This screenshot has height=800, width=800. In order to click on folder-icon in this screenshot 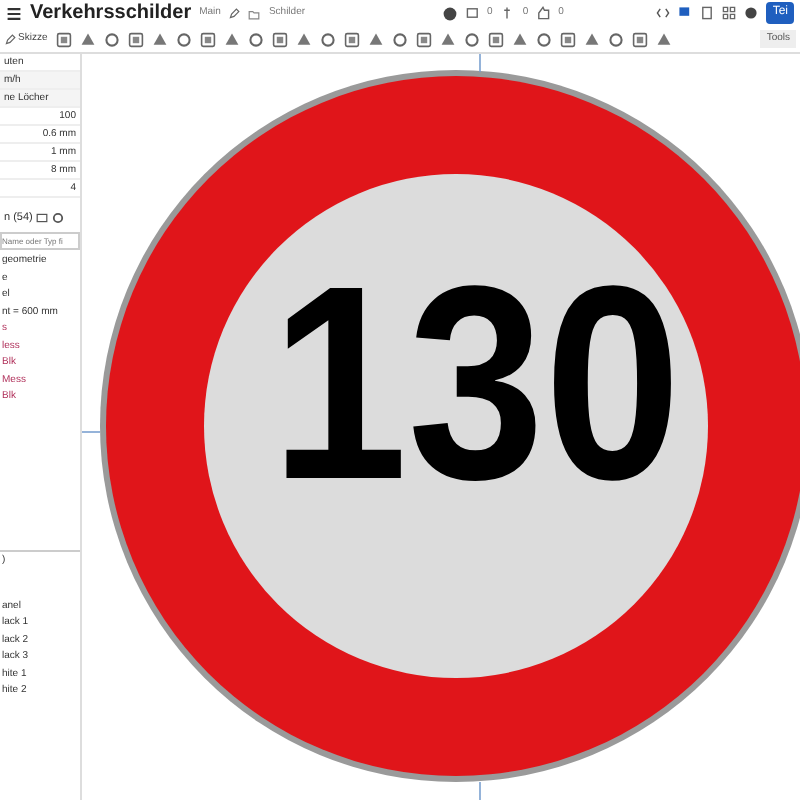, I will do `click(254, 13)`.